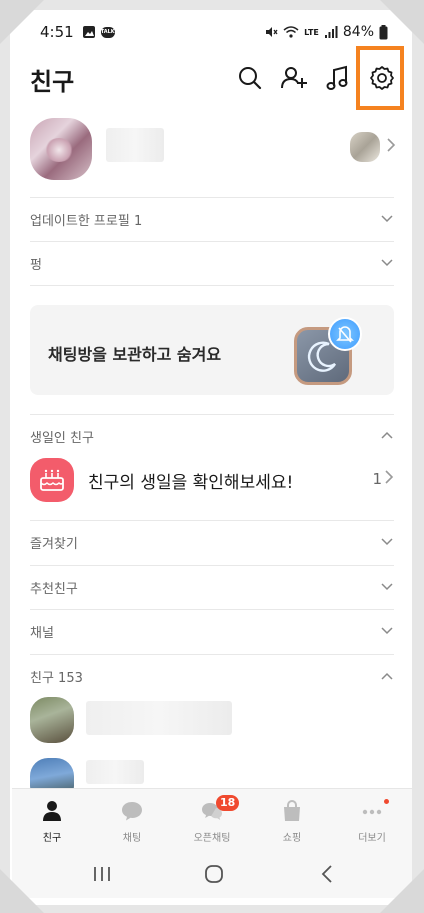 The image size is (424, 913). Describe the element at coordinates (212, 676) in the screenshot. I see `friends-section-header: 친구 153` at that location.